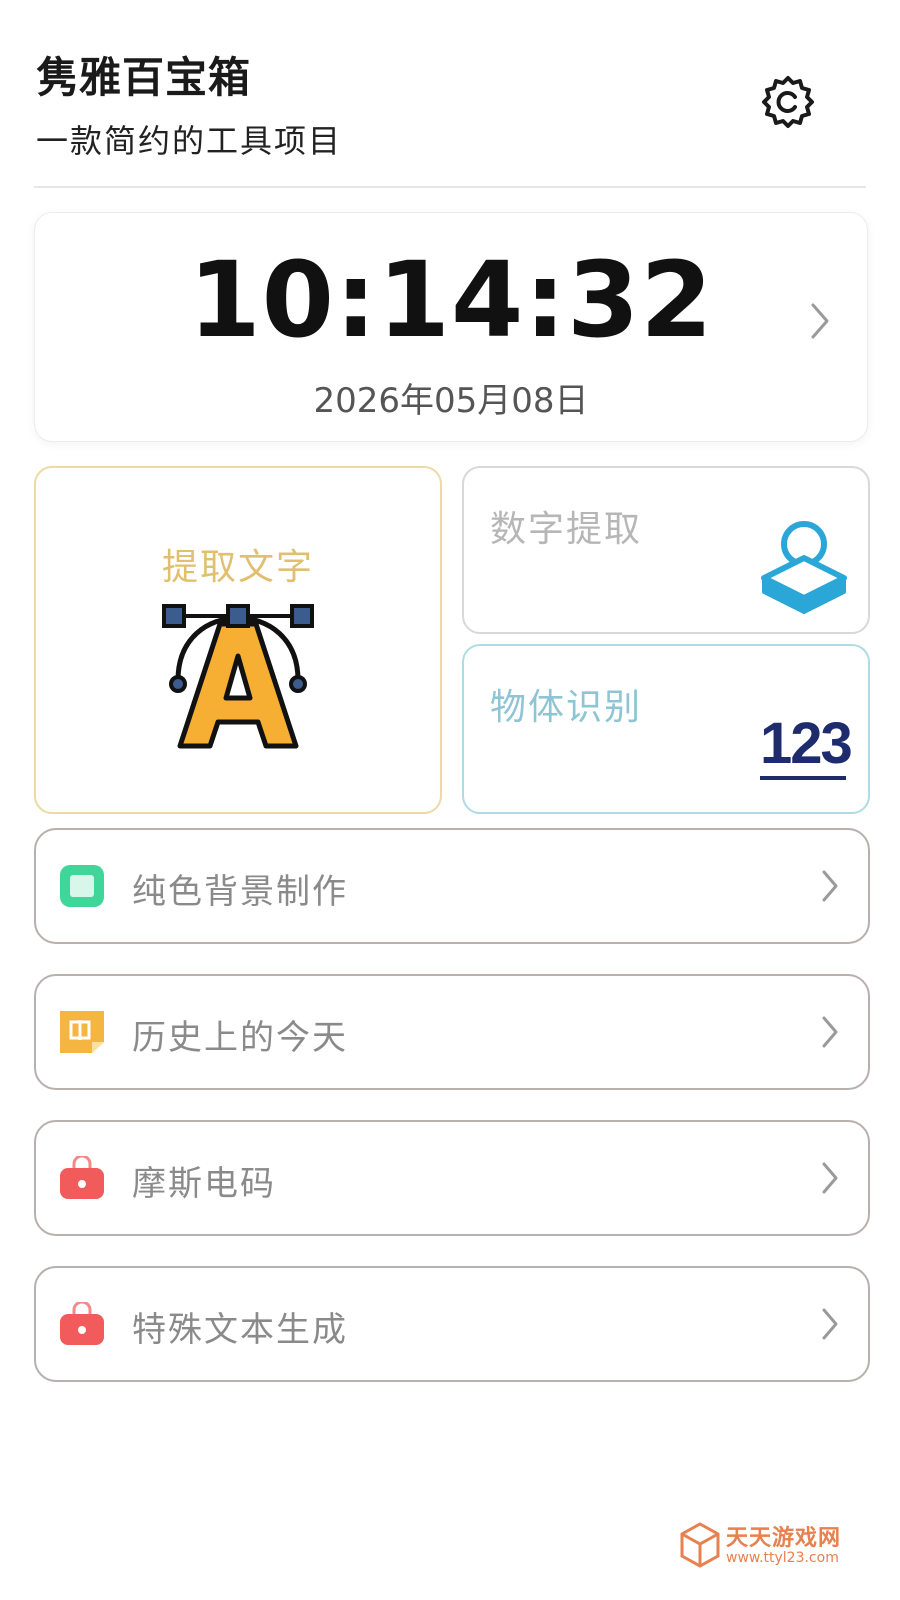 The width and height of the screenshot is (900, 1600). What do you see at coordinates (566, 529) in the screenshot?
I see `digit-extract-label: 数字提取` at bounding box center [566, 529].